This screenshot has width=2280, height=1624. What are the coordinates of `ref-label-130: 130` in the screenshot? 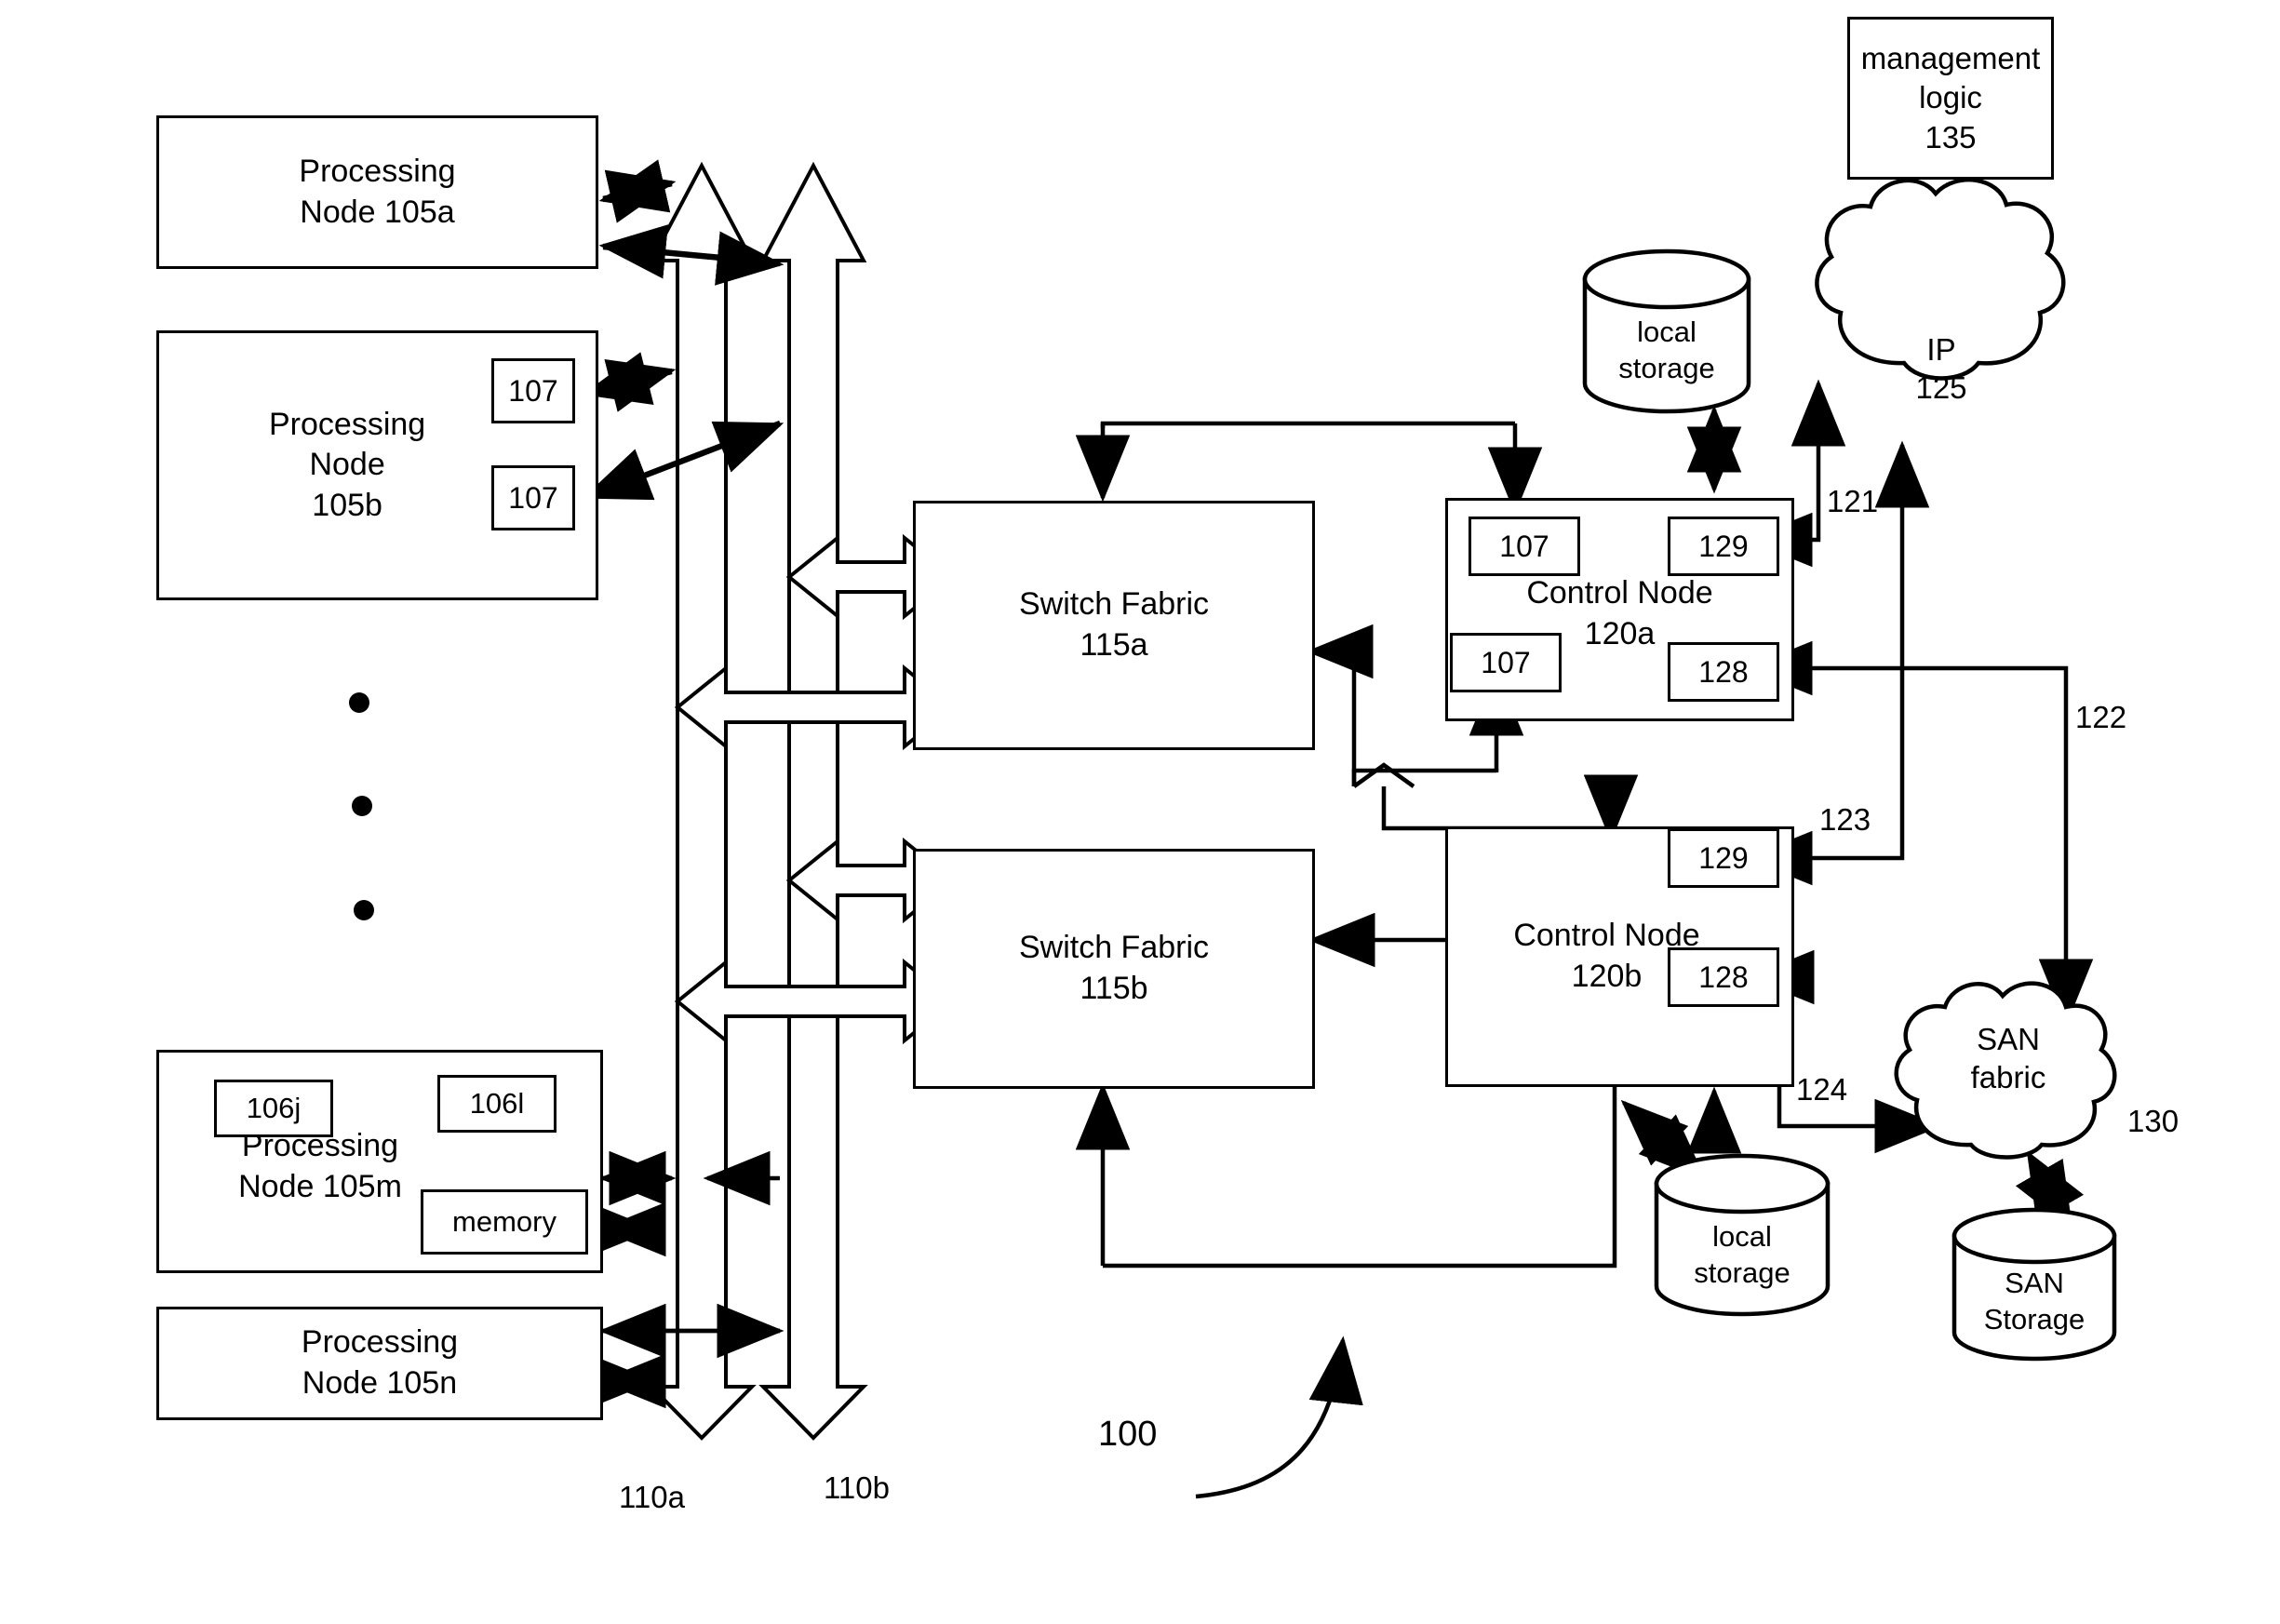 It's located at (2153, 1121).